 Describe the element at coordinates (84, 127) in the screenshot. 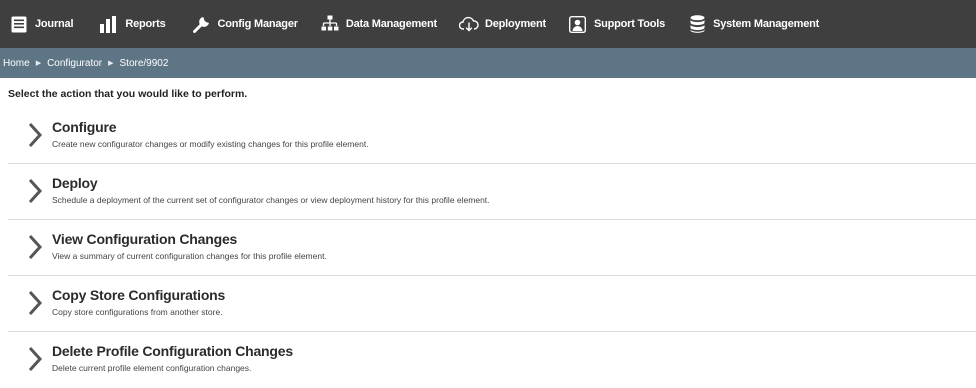

I see `action-title: Configure` at that location.